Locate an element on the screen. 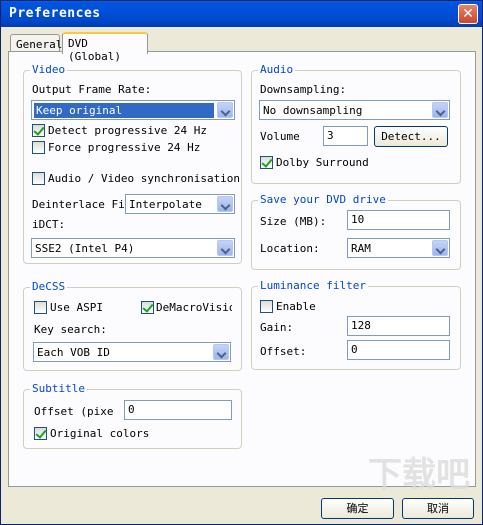  key-search-label: Key search: is located at coordinates (70, 329).